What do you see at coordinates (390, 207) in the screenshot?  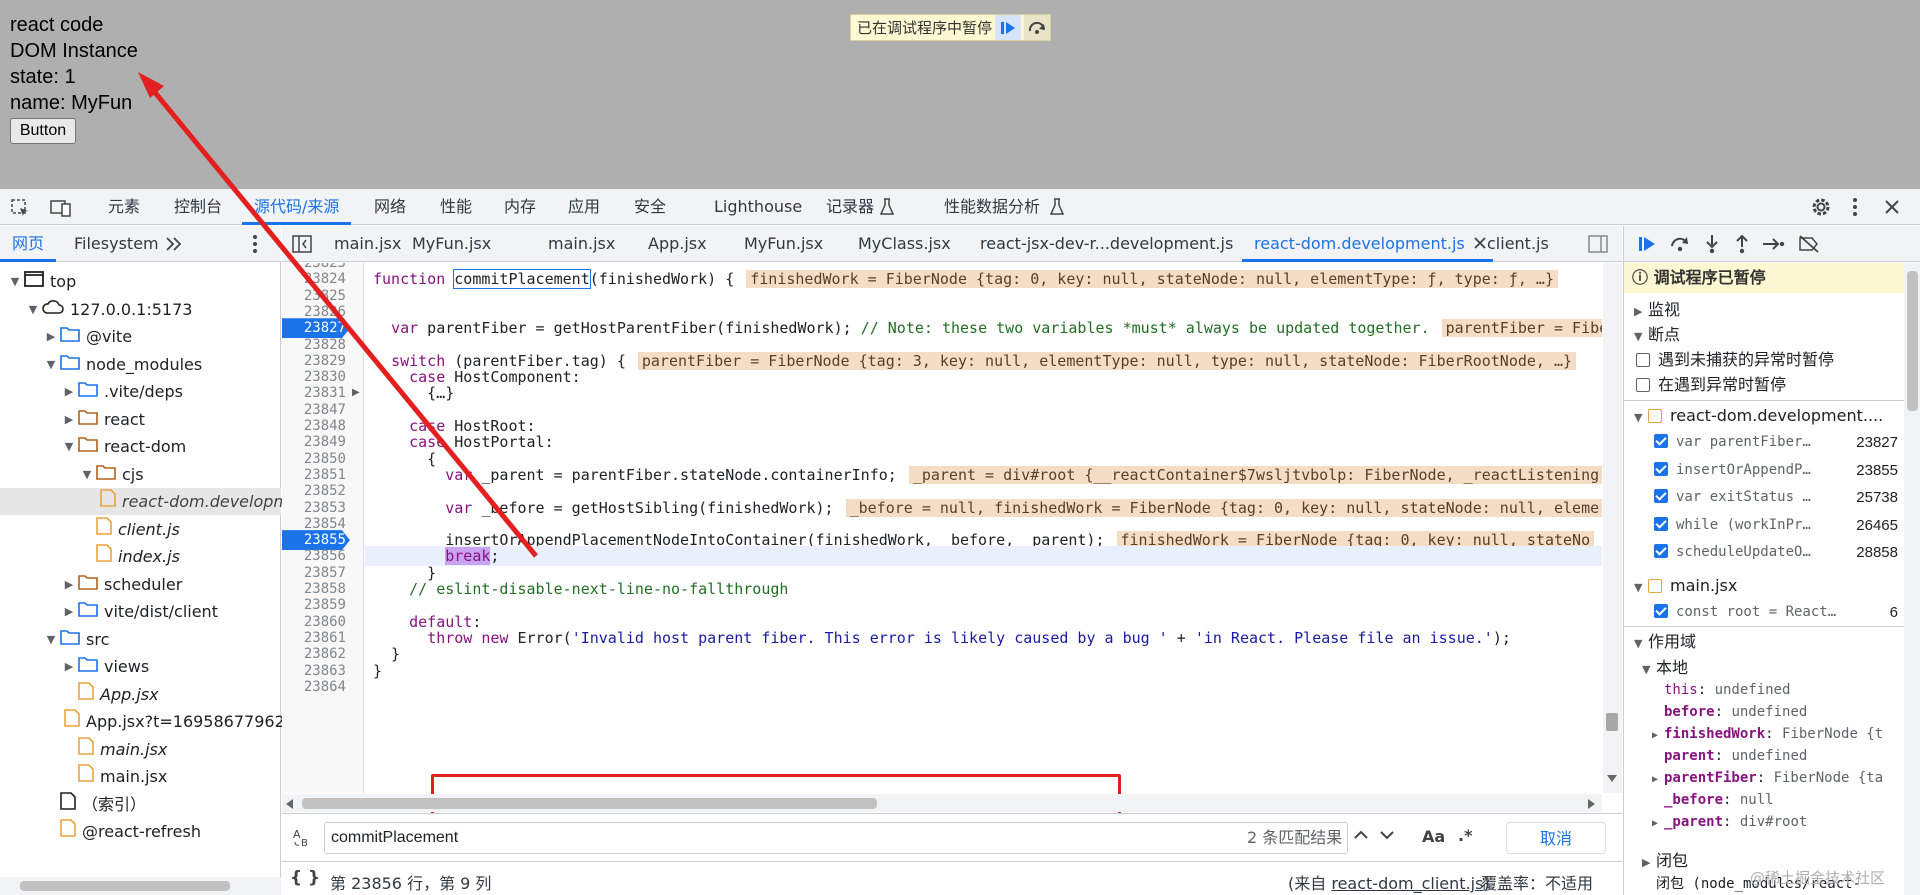 I see `tab-network: 网络` at bounding box center [390, 207].